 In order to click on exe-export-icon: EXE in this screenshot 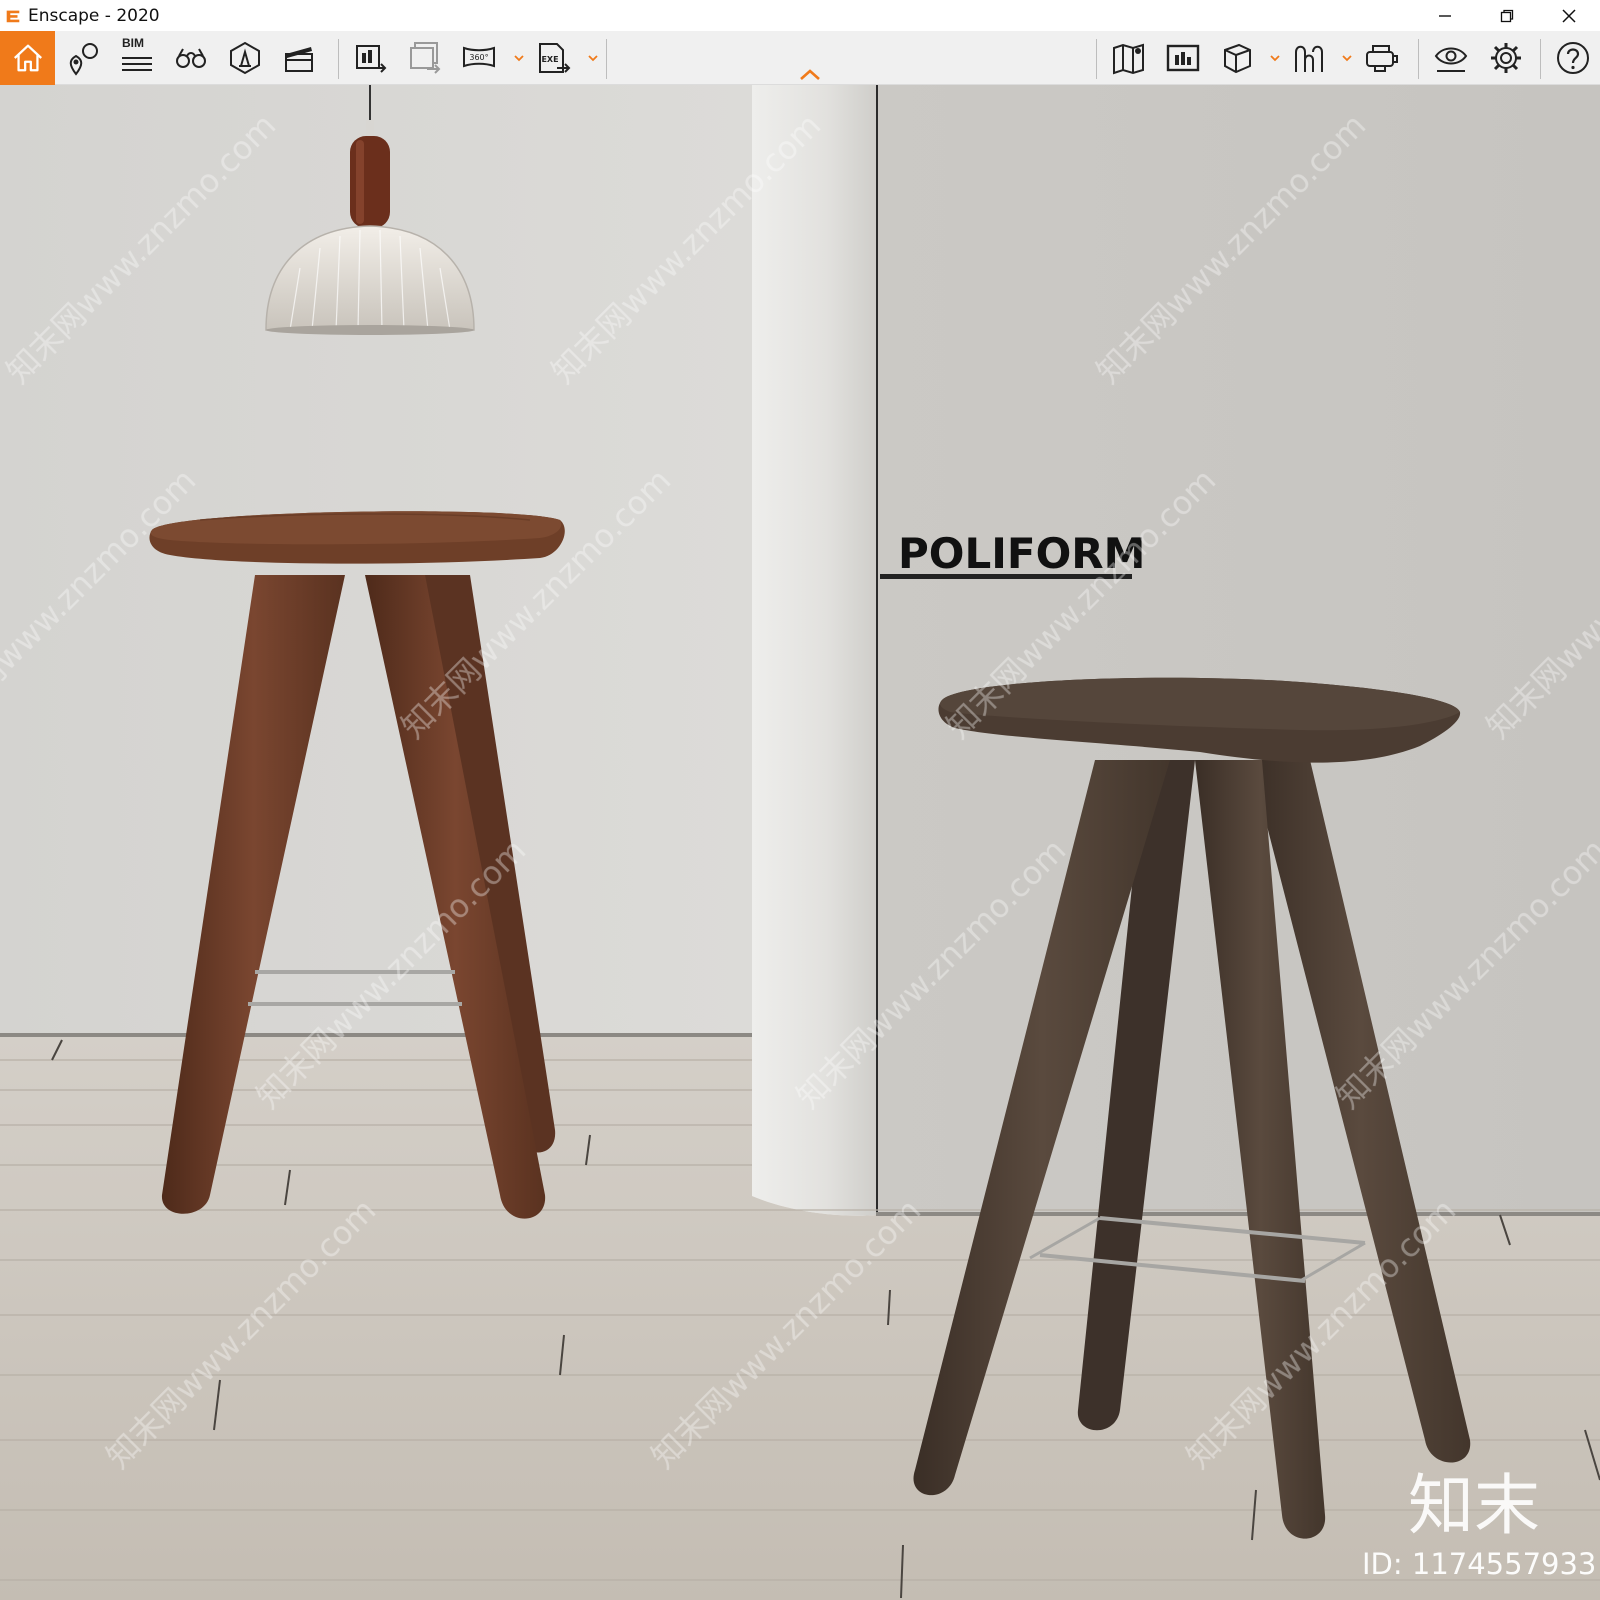, I will do `click(555, 58)`.